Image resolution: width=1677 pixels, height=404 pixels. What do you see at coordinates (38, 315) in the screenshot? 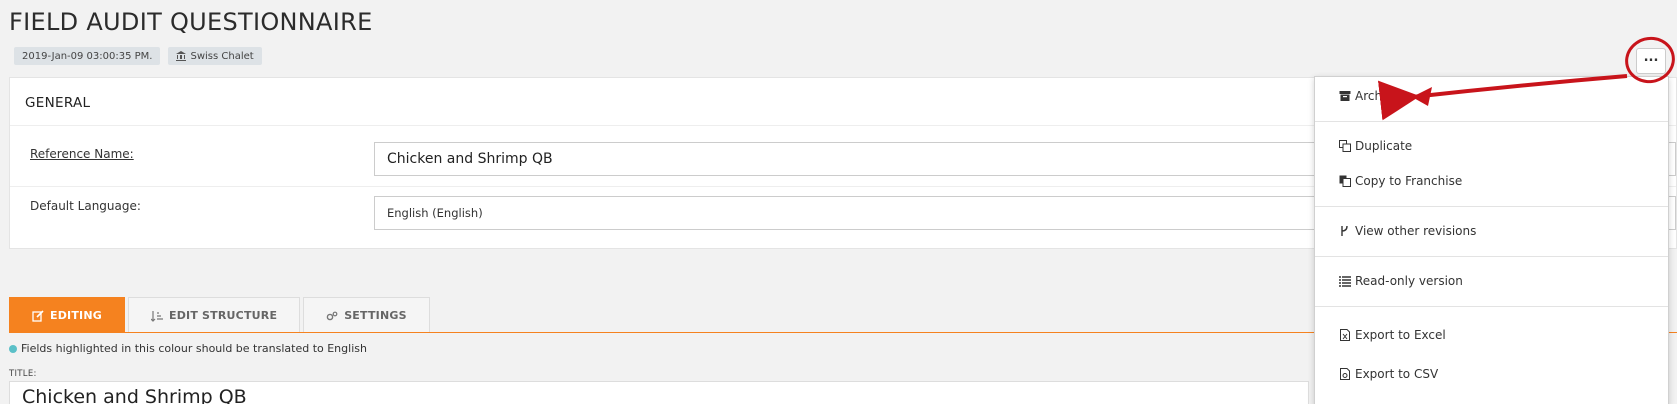
I see `edit-icon` at bounding box center [38, 315].